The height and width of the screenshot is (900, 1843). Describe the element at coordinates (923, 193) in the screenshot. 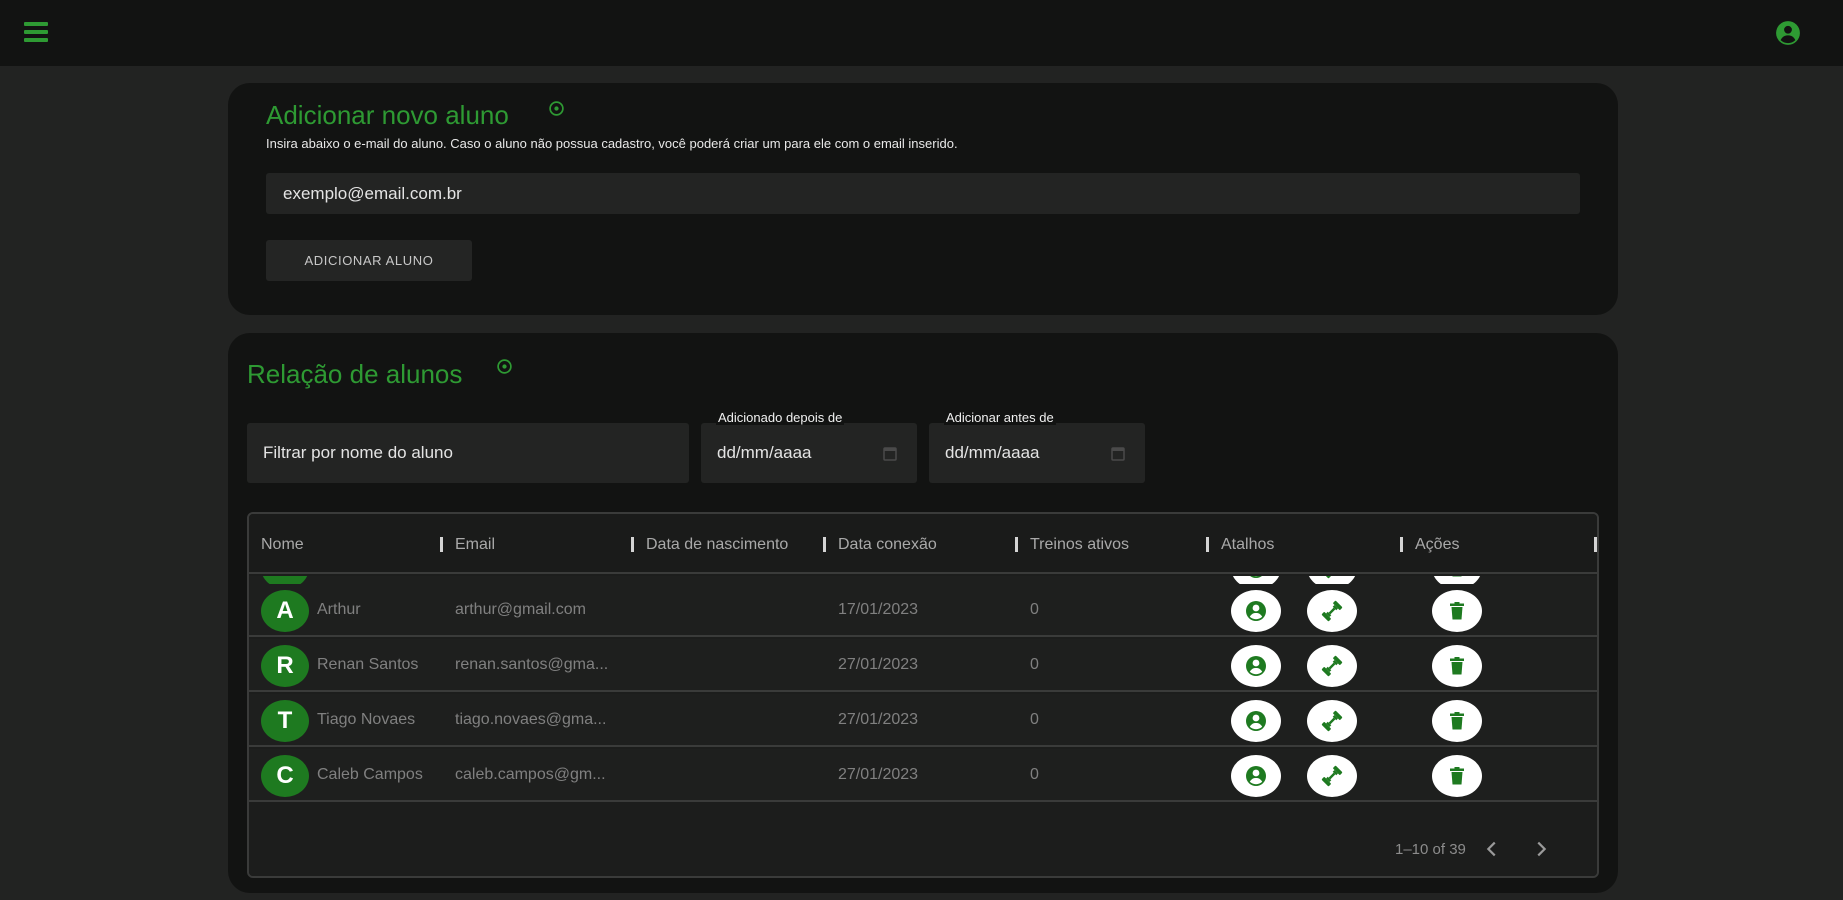

I see `student-email-input` at that location.